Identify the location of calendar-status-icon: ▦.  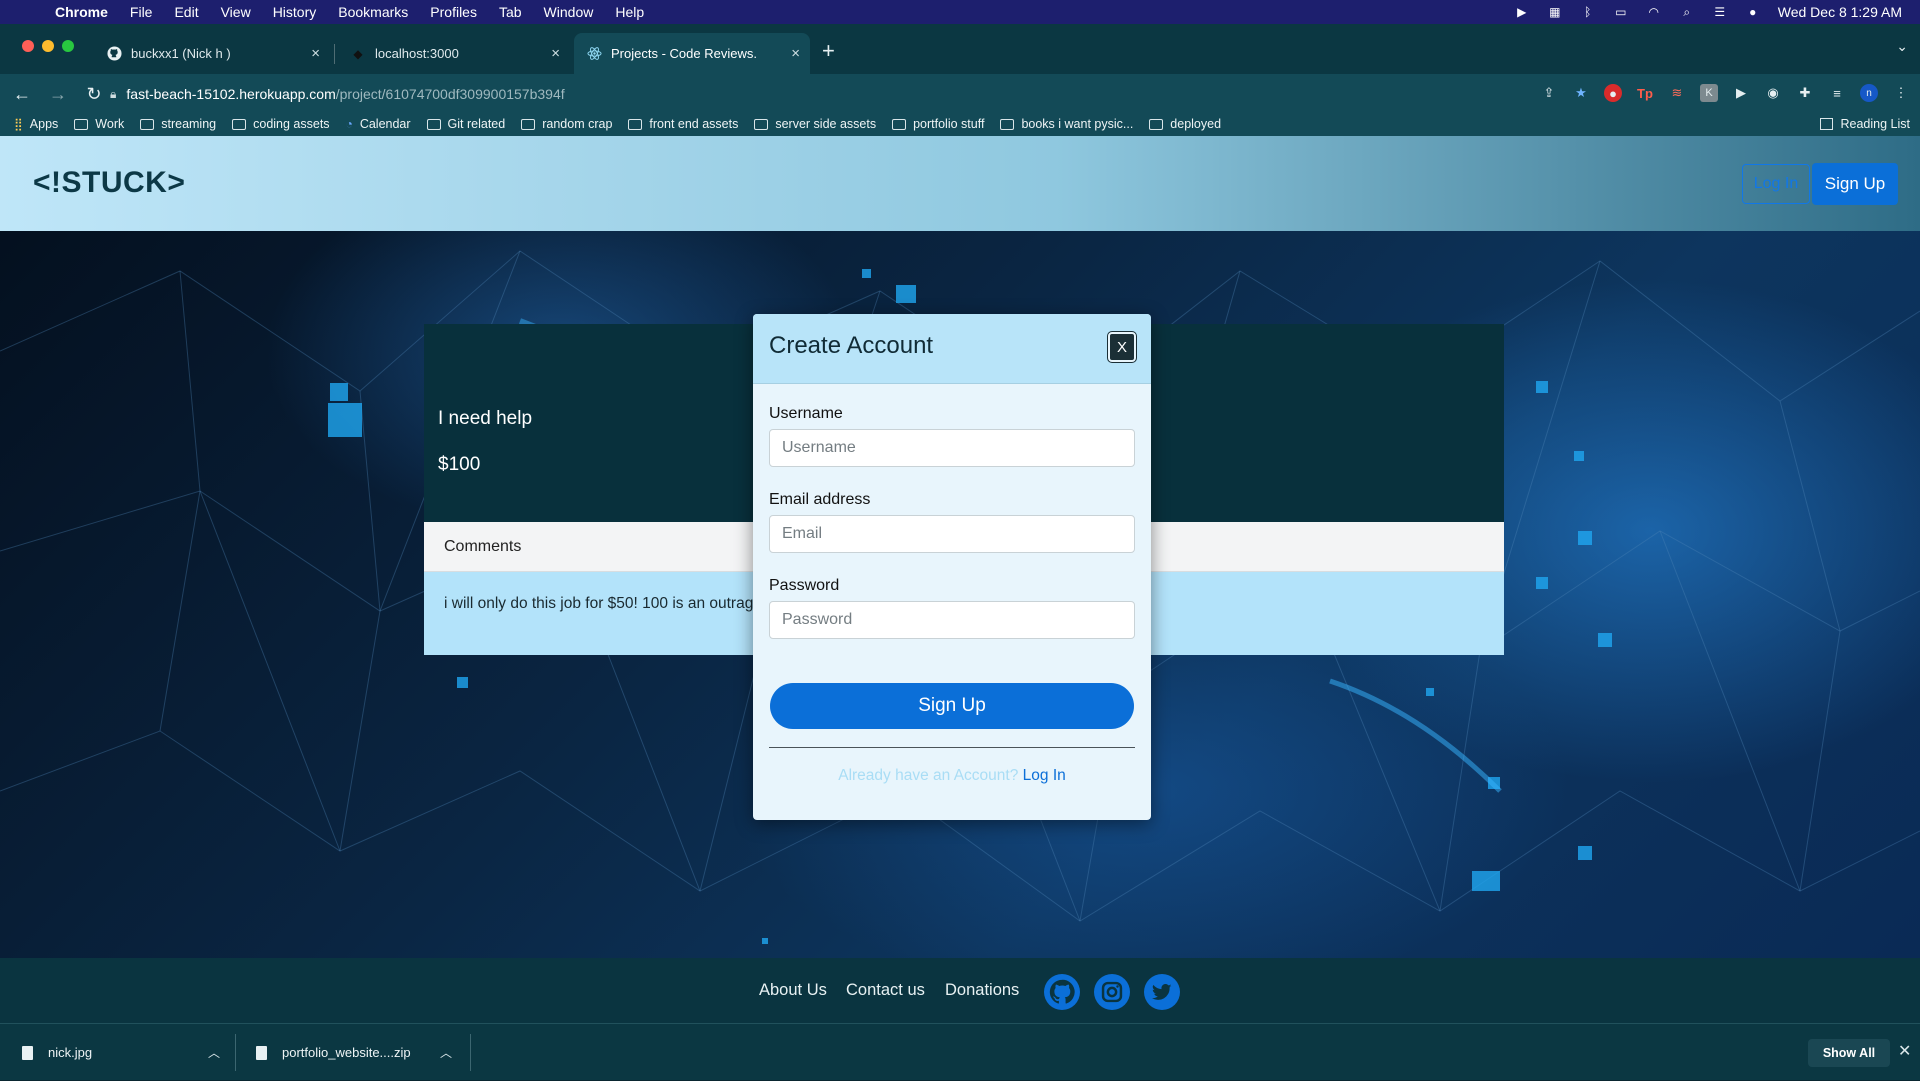
(1555, 12).